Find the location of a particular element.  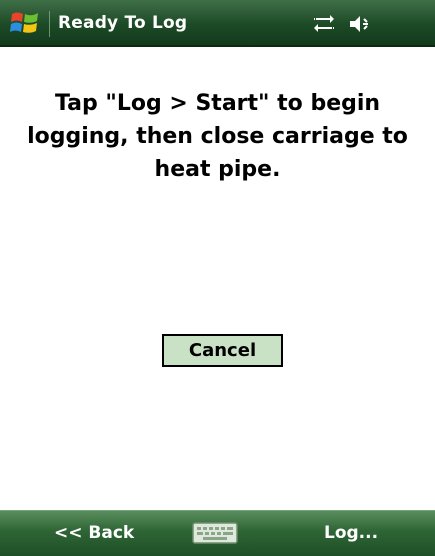

windows-start-icon is located at coordinates (25, 23).